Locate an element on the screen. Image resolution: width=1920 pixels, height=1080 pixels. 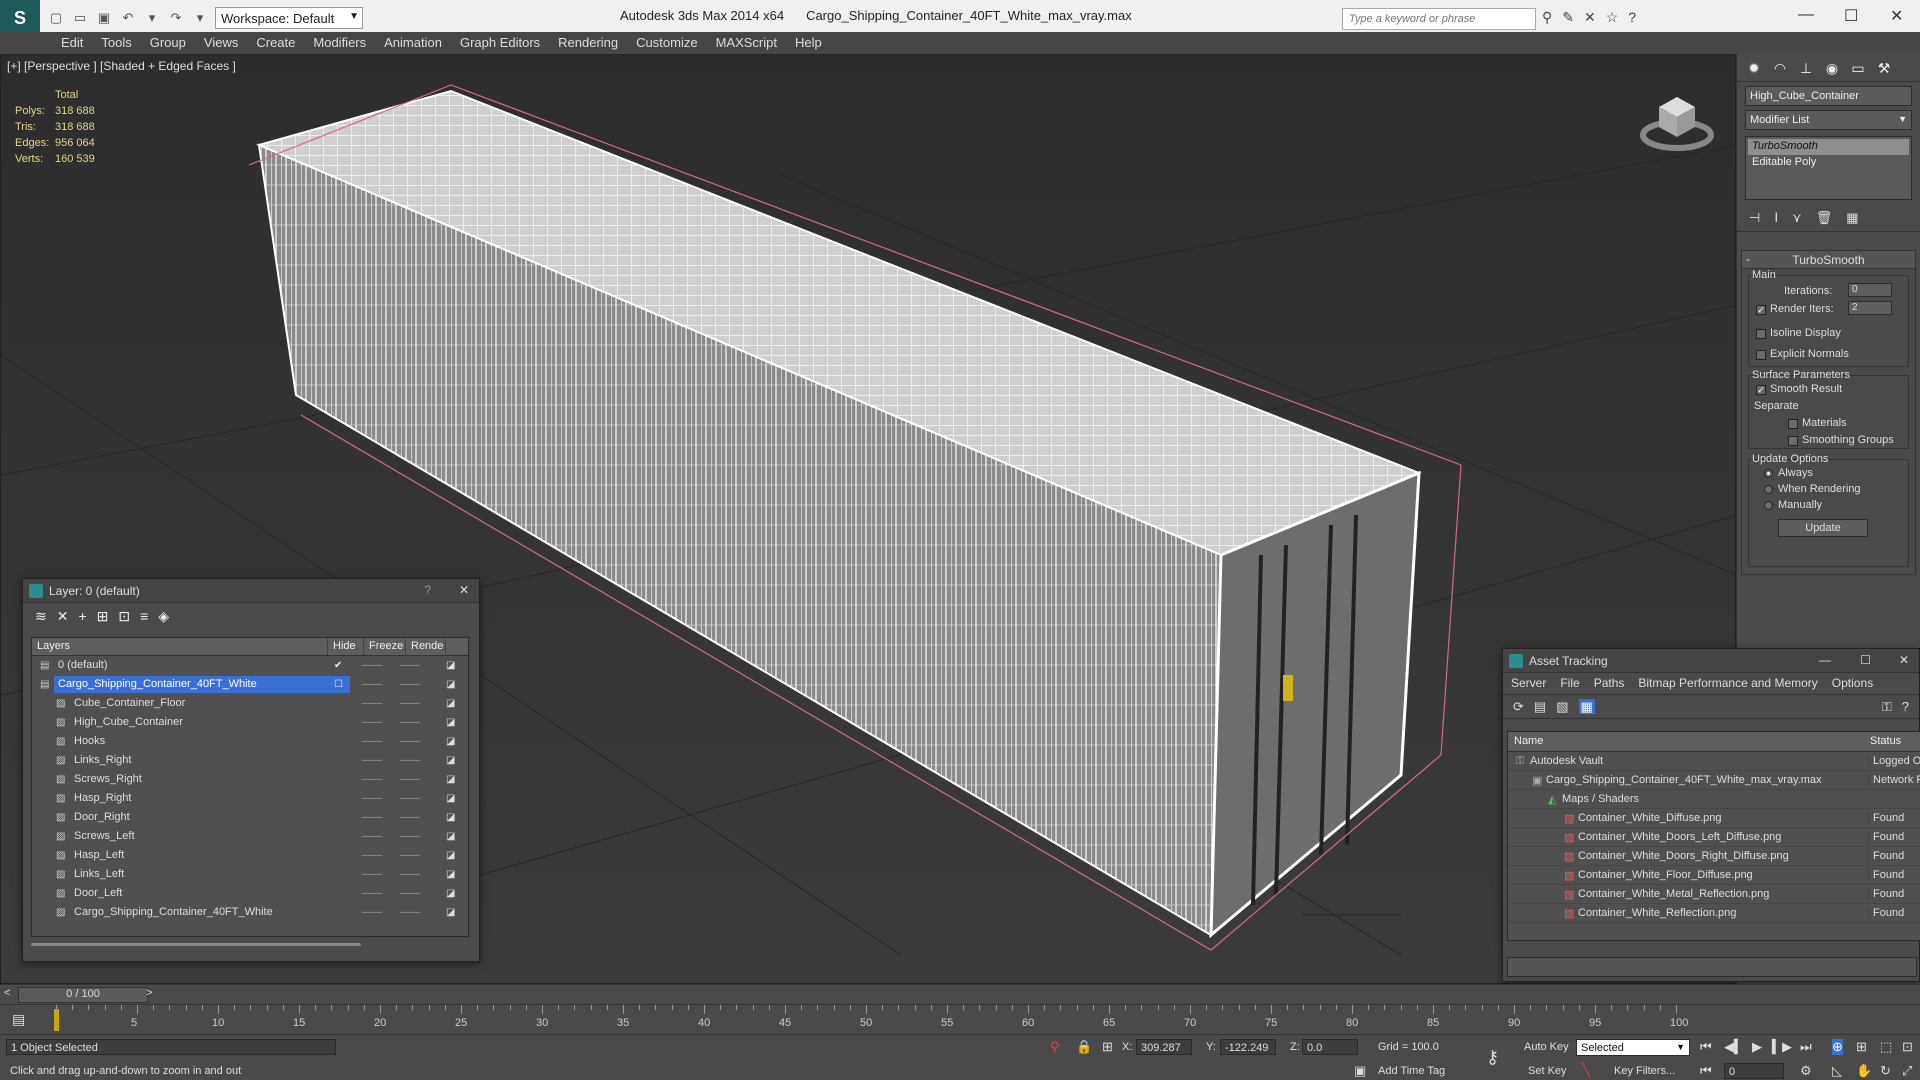
display-tab-icon: ▭ is located at coordinates (1858, 68).